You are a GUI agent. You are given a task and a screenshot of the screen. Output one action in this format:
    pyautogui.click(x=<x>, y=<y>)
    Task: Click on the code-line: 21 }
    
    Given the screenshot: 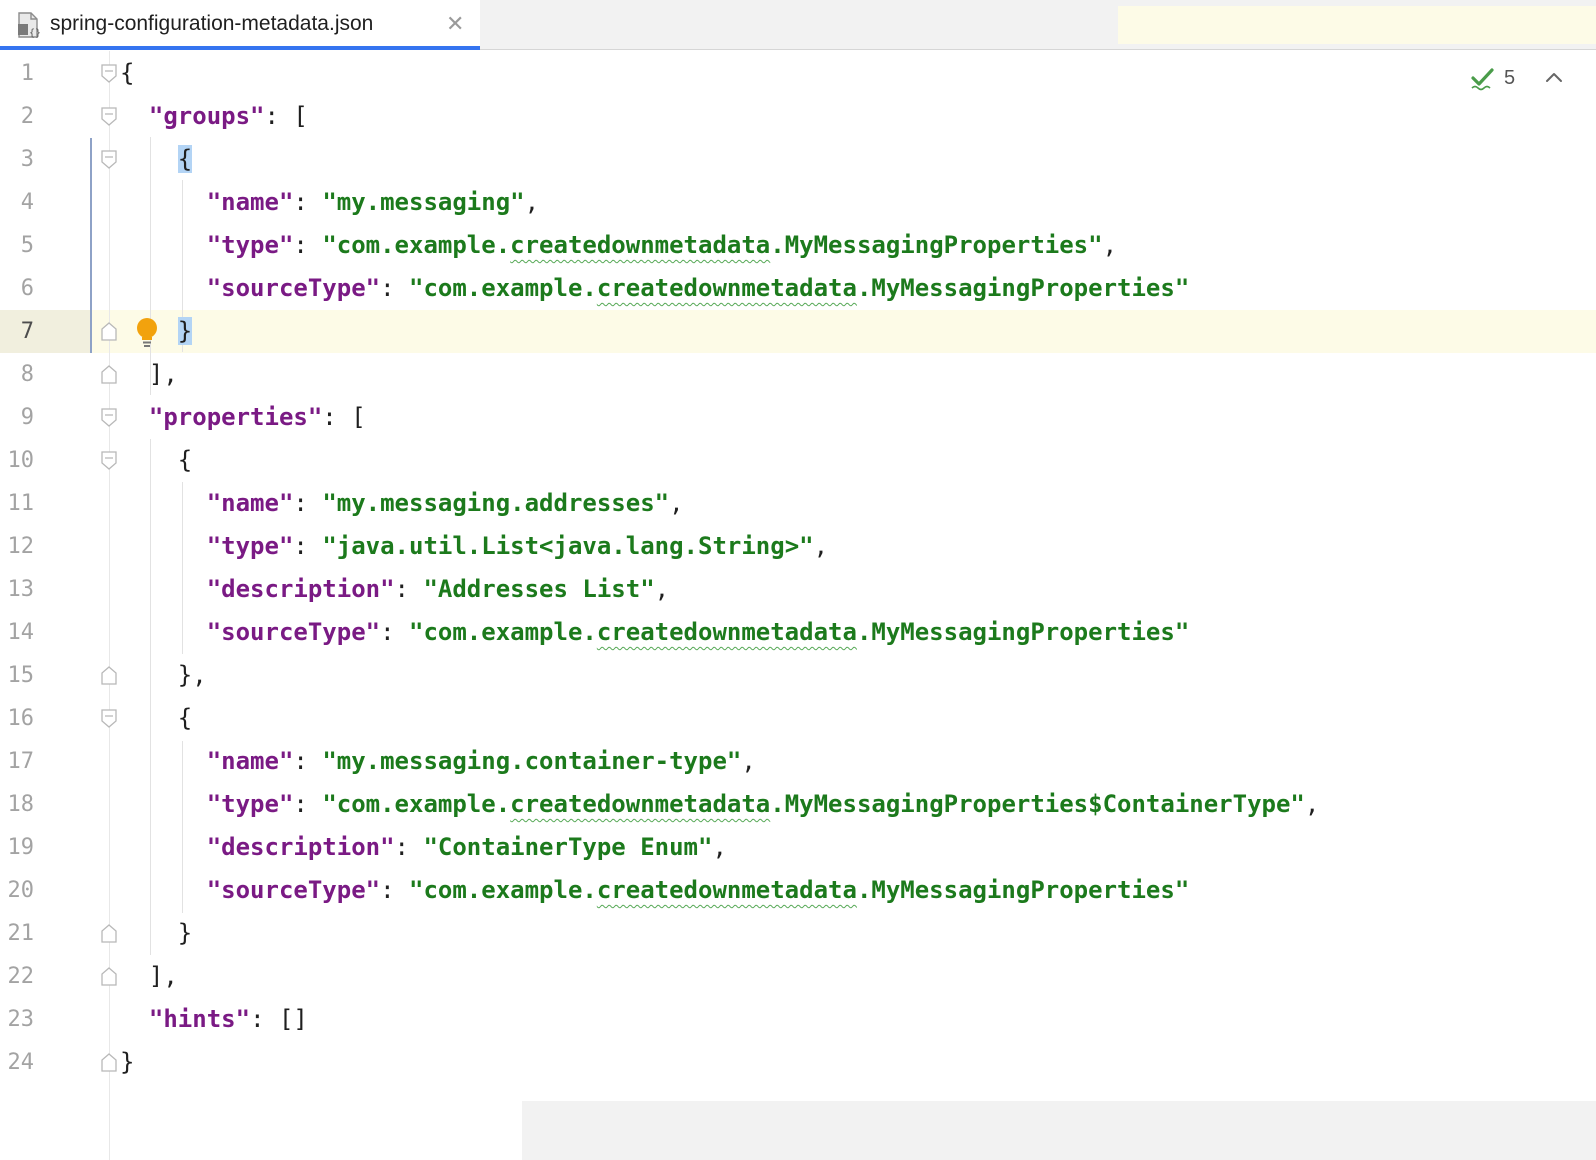 What is the action you would take?
    pyautogui.click(x=798, y=933)
    